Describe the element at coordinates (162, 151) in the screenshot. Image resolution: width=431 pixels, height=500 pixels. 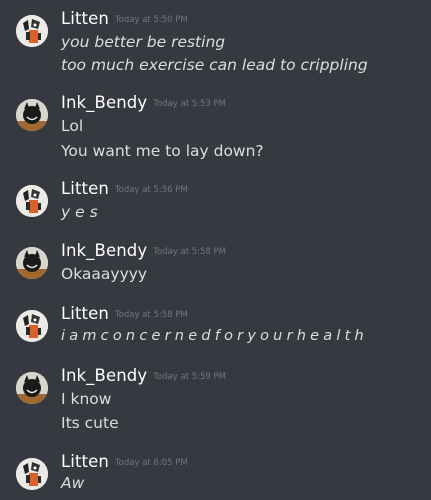
I see `message-text: You want me to lay down?` at that location.